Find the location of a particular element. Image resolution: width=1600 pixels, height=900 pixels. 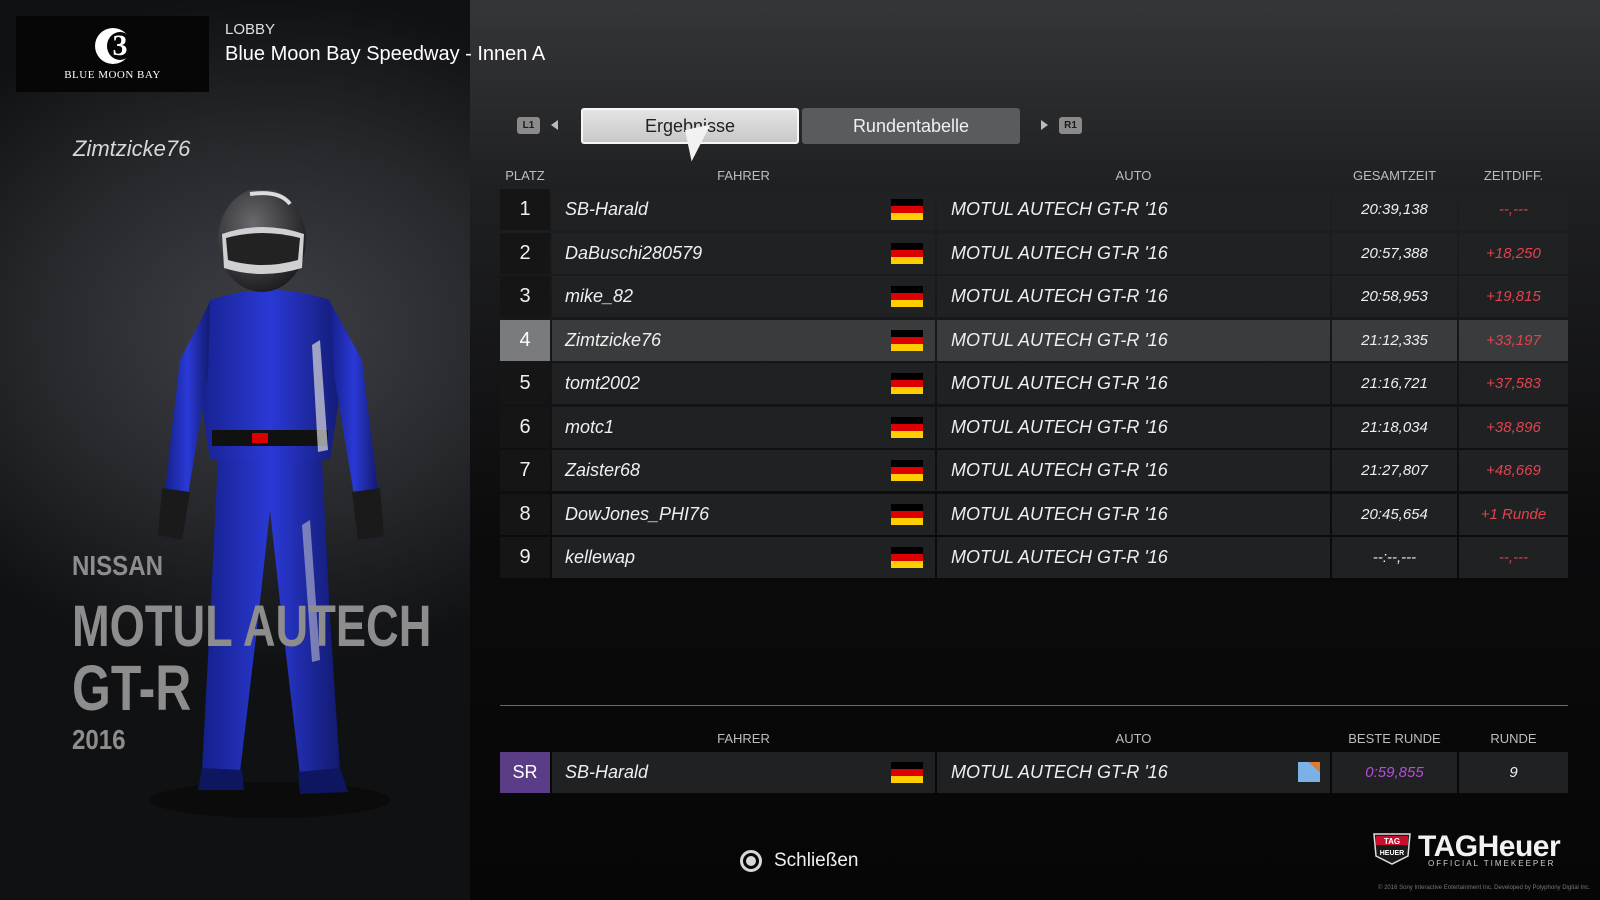

position-cell: 4 is located at coordinates (525, 340).